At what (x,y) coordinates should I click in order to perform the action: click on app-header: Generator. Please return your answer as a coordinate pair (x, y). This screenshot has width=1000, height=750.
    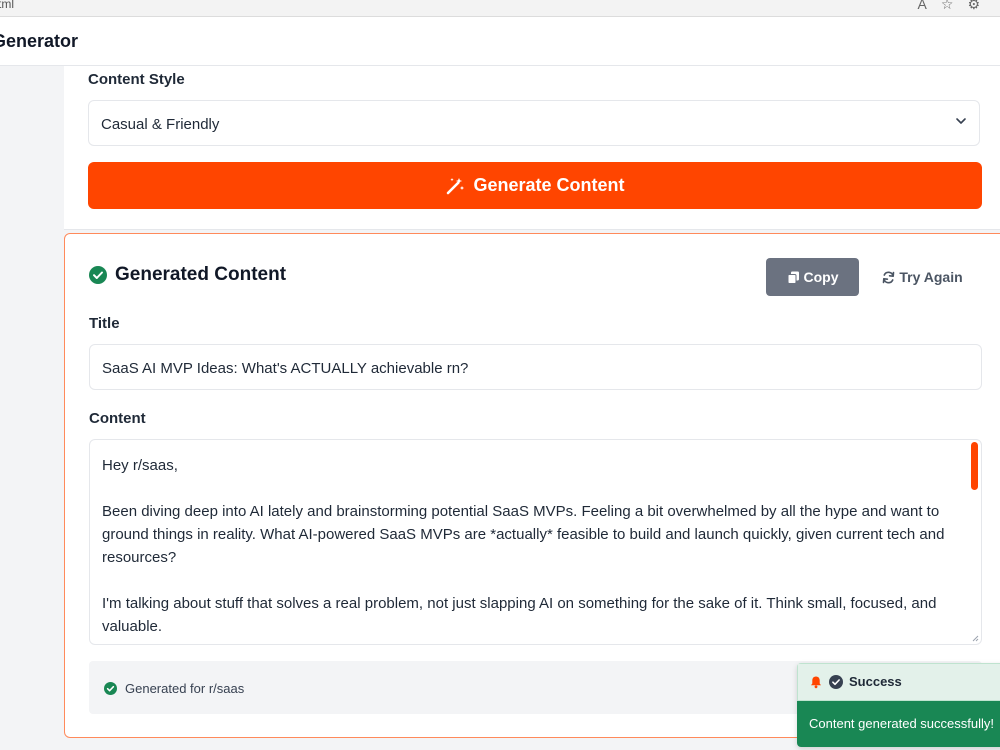
    Looking at the image, I should click on (500, 41).